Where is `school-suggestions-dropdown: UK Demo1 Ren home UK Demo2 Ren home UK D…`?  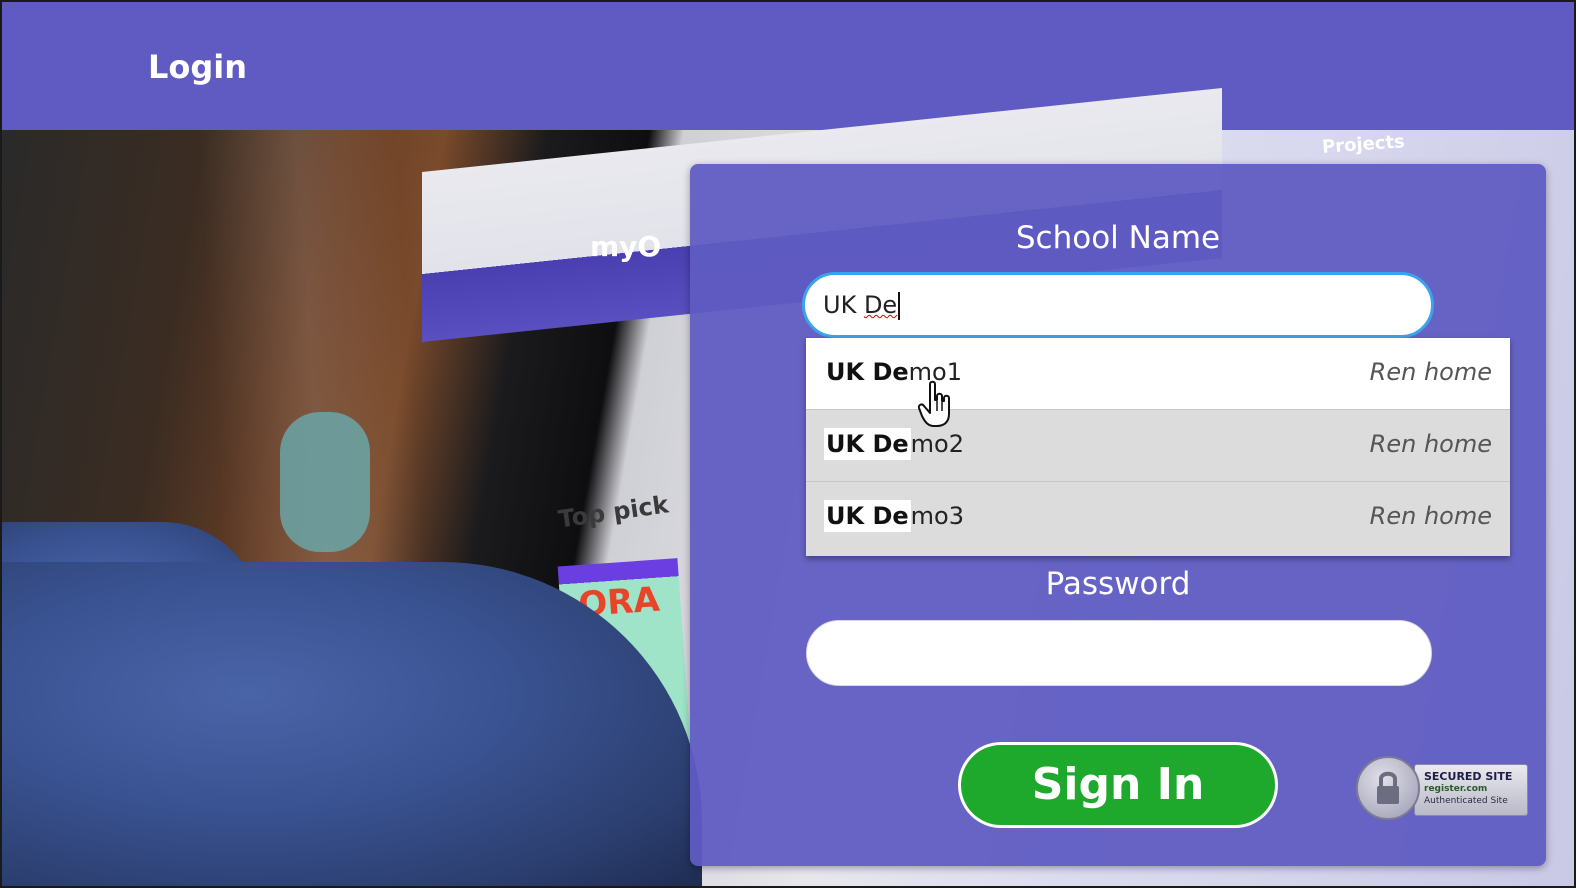
school-suggestions-dropdown: UK Demo1 Ren home UK Demo2 Ren home UK D… is located at coordinates (1158, 447).